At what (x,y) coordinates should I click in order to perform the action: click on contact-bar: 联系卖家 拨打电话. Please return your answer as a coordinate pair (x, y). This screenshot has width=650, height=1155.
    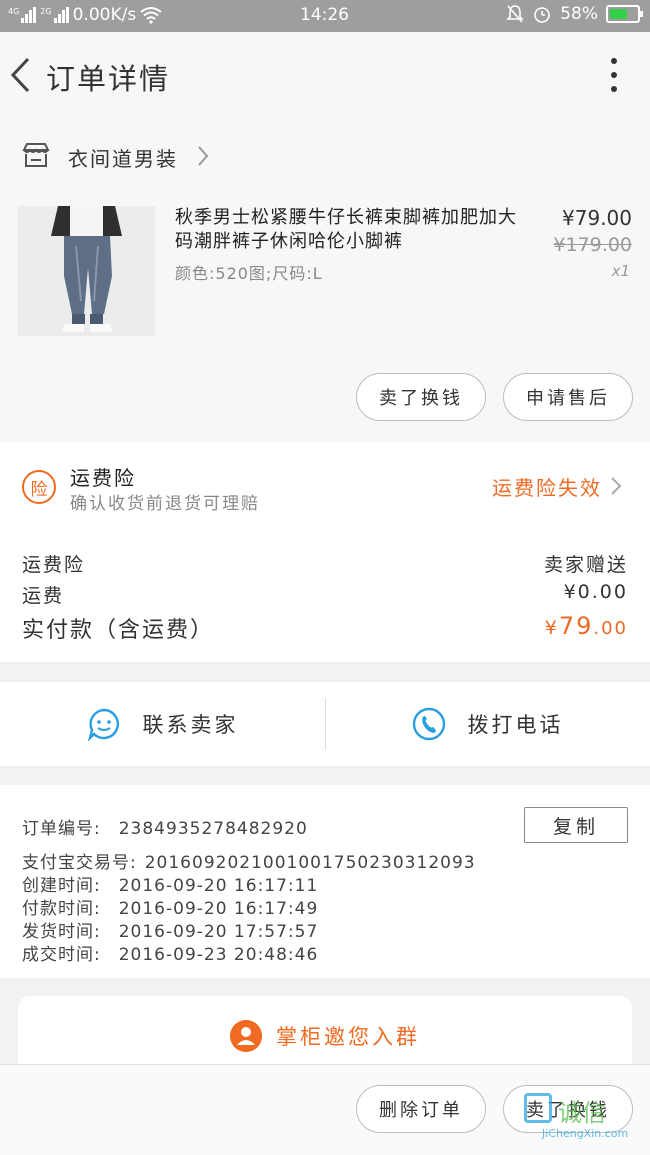
    Looking at the image, I should click on (325, 724).